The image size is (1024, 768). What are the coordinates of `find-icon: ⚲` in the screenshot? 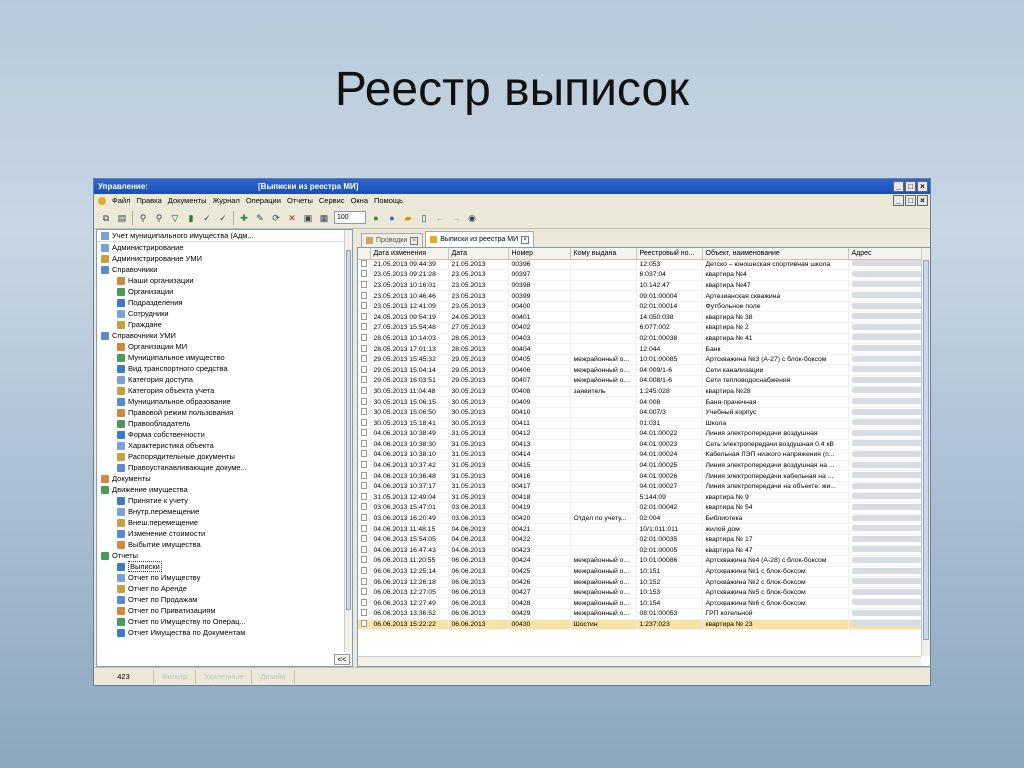 It's located at (143, 218).